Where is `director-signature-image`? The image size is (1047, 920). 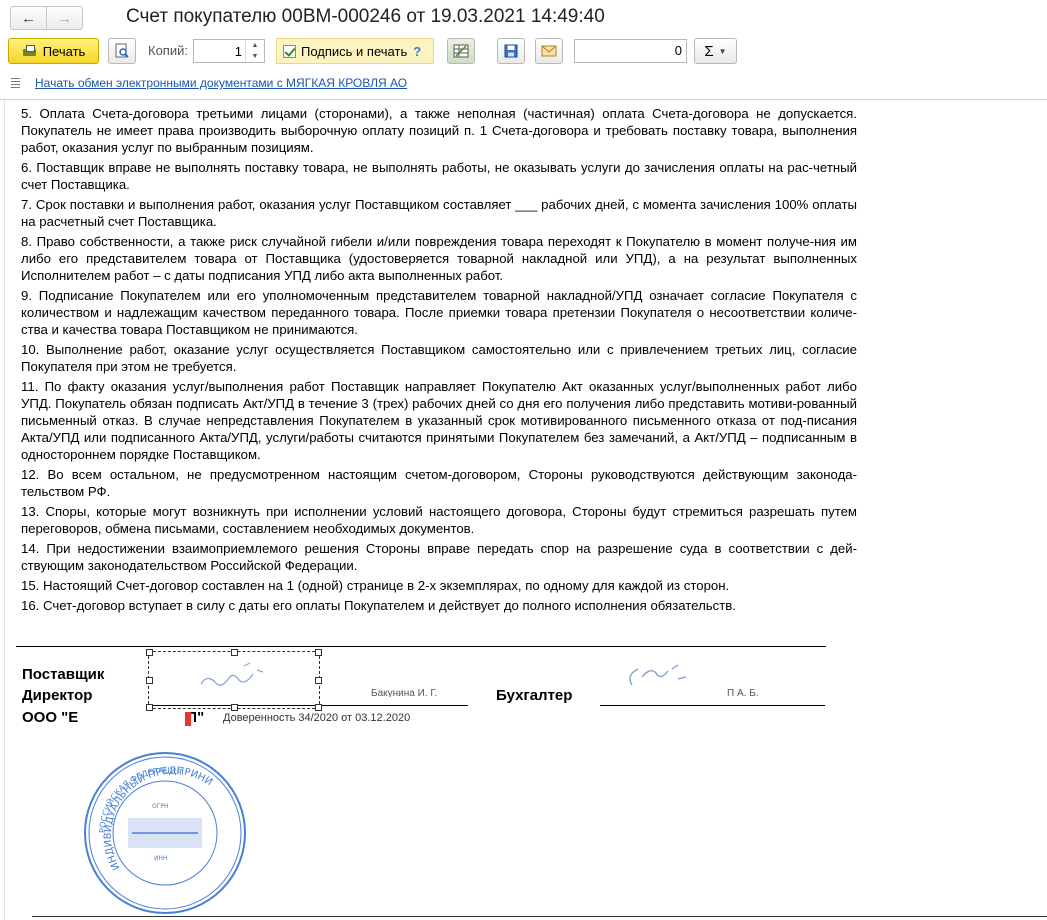
director-signature-image is located at coordinates (234, 680).